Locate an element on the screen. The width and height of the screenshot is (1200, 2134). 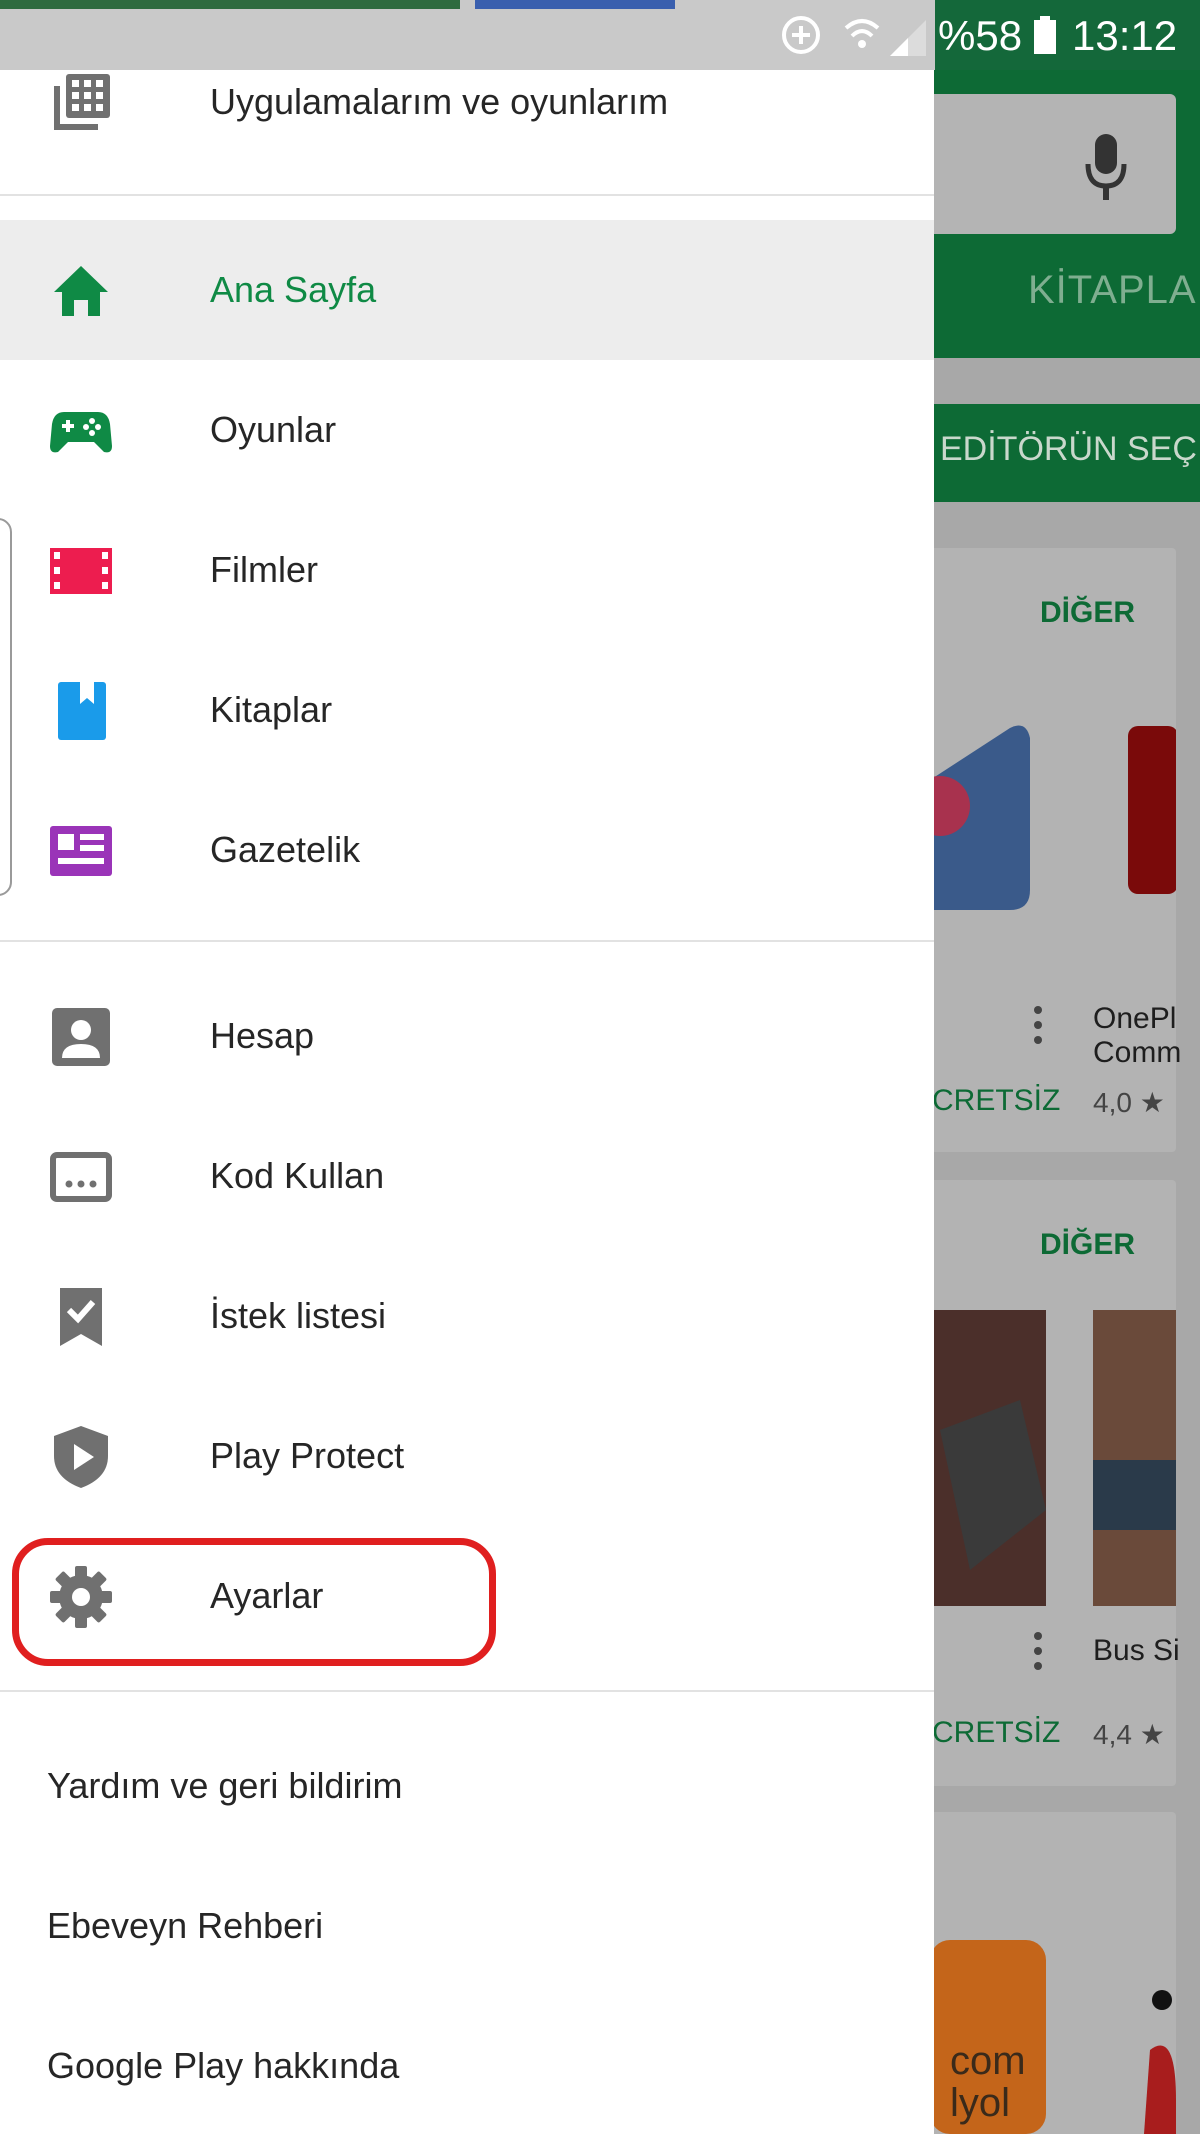
drawer-item-help-feedback: Yardım ve geri bildirim is located at coordinates (467, 1786).